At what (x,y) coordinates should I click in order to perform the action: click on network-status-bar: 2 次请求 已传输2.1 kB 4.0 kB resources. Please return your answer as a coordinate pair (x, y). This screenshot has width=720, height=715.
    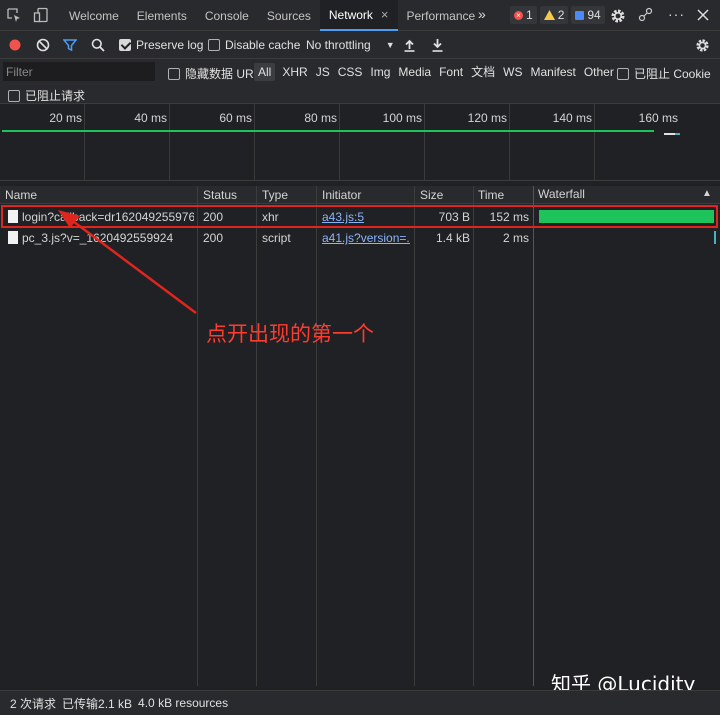
    Looking at the image, I should click on (360, 702).